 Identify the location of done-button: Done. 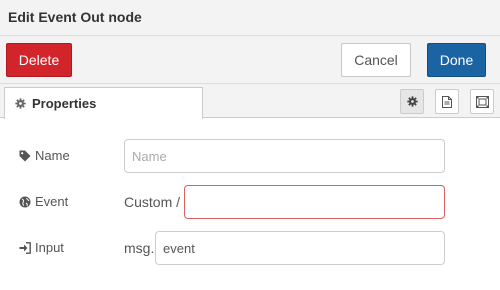
(456, 60).